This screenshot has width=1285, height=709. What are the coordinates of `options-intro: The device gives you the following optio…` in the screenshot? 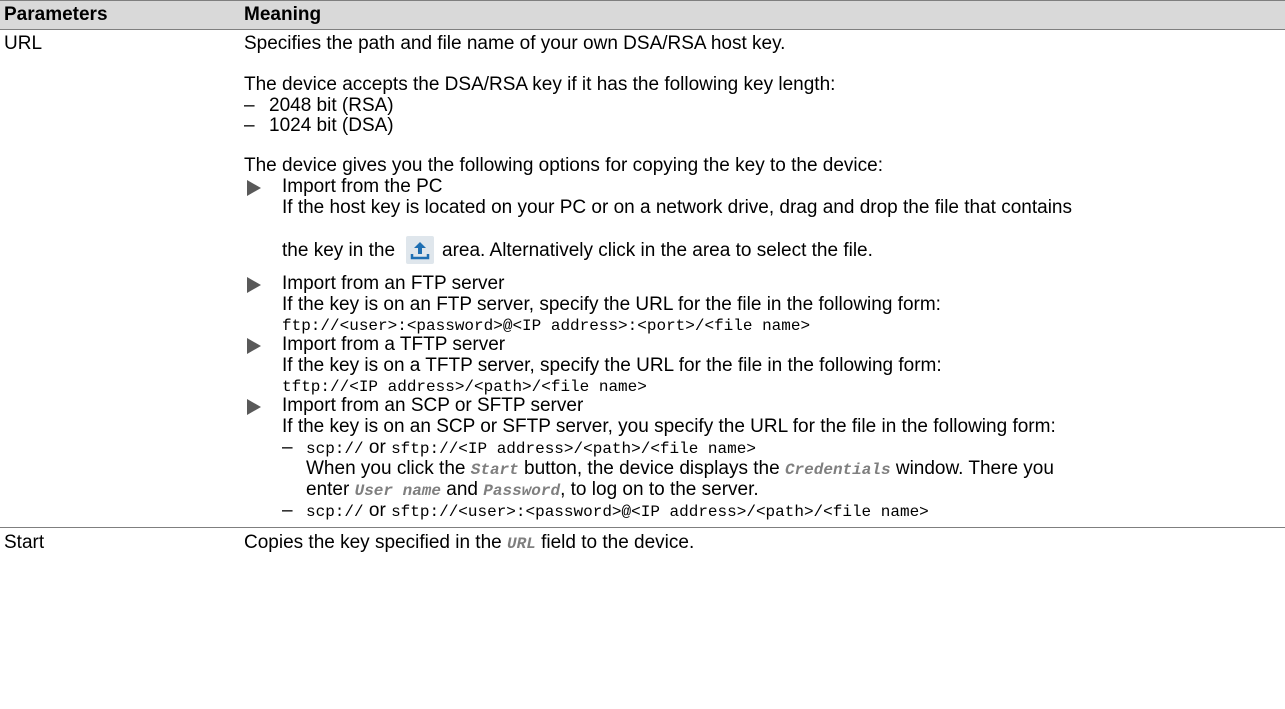 It's located at (563, 165).